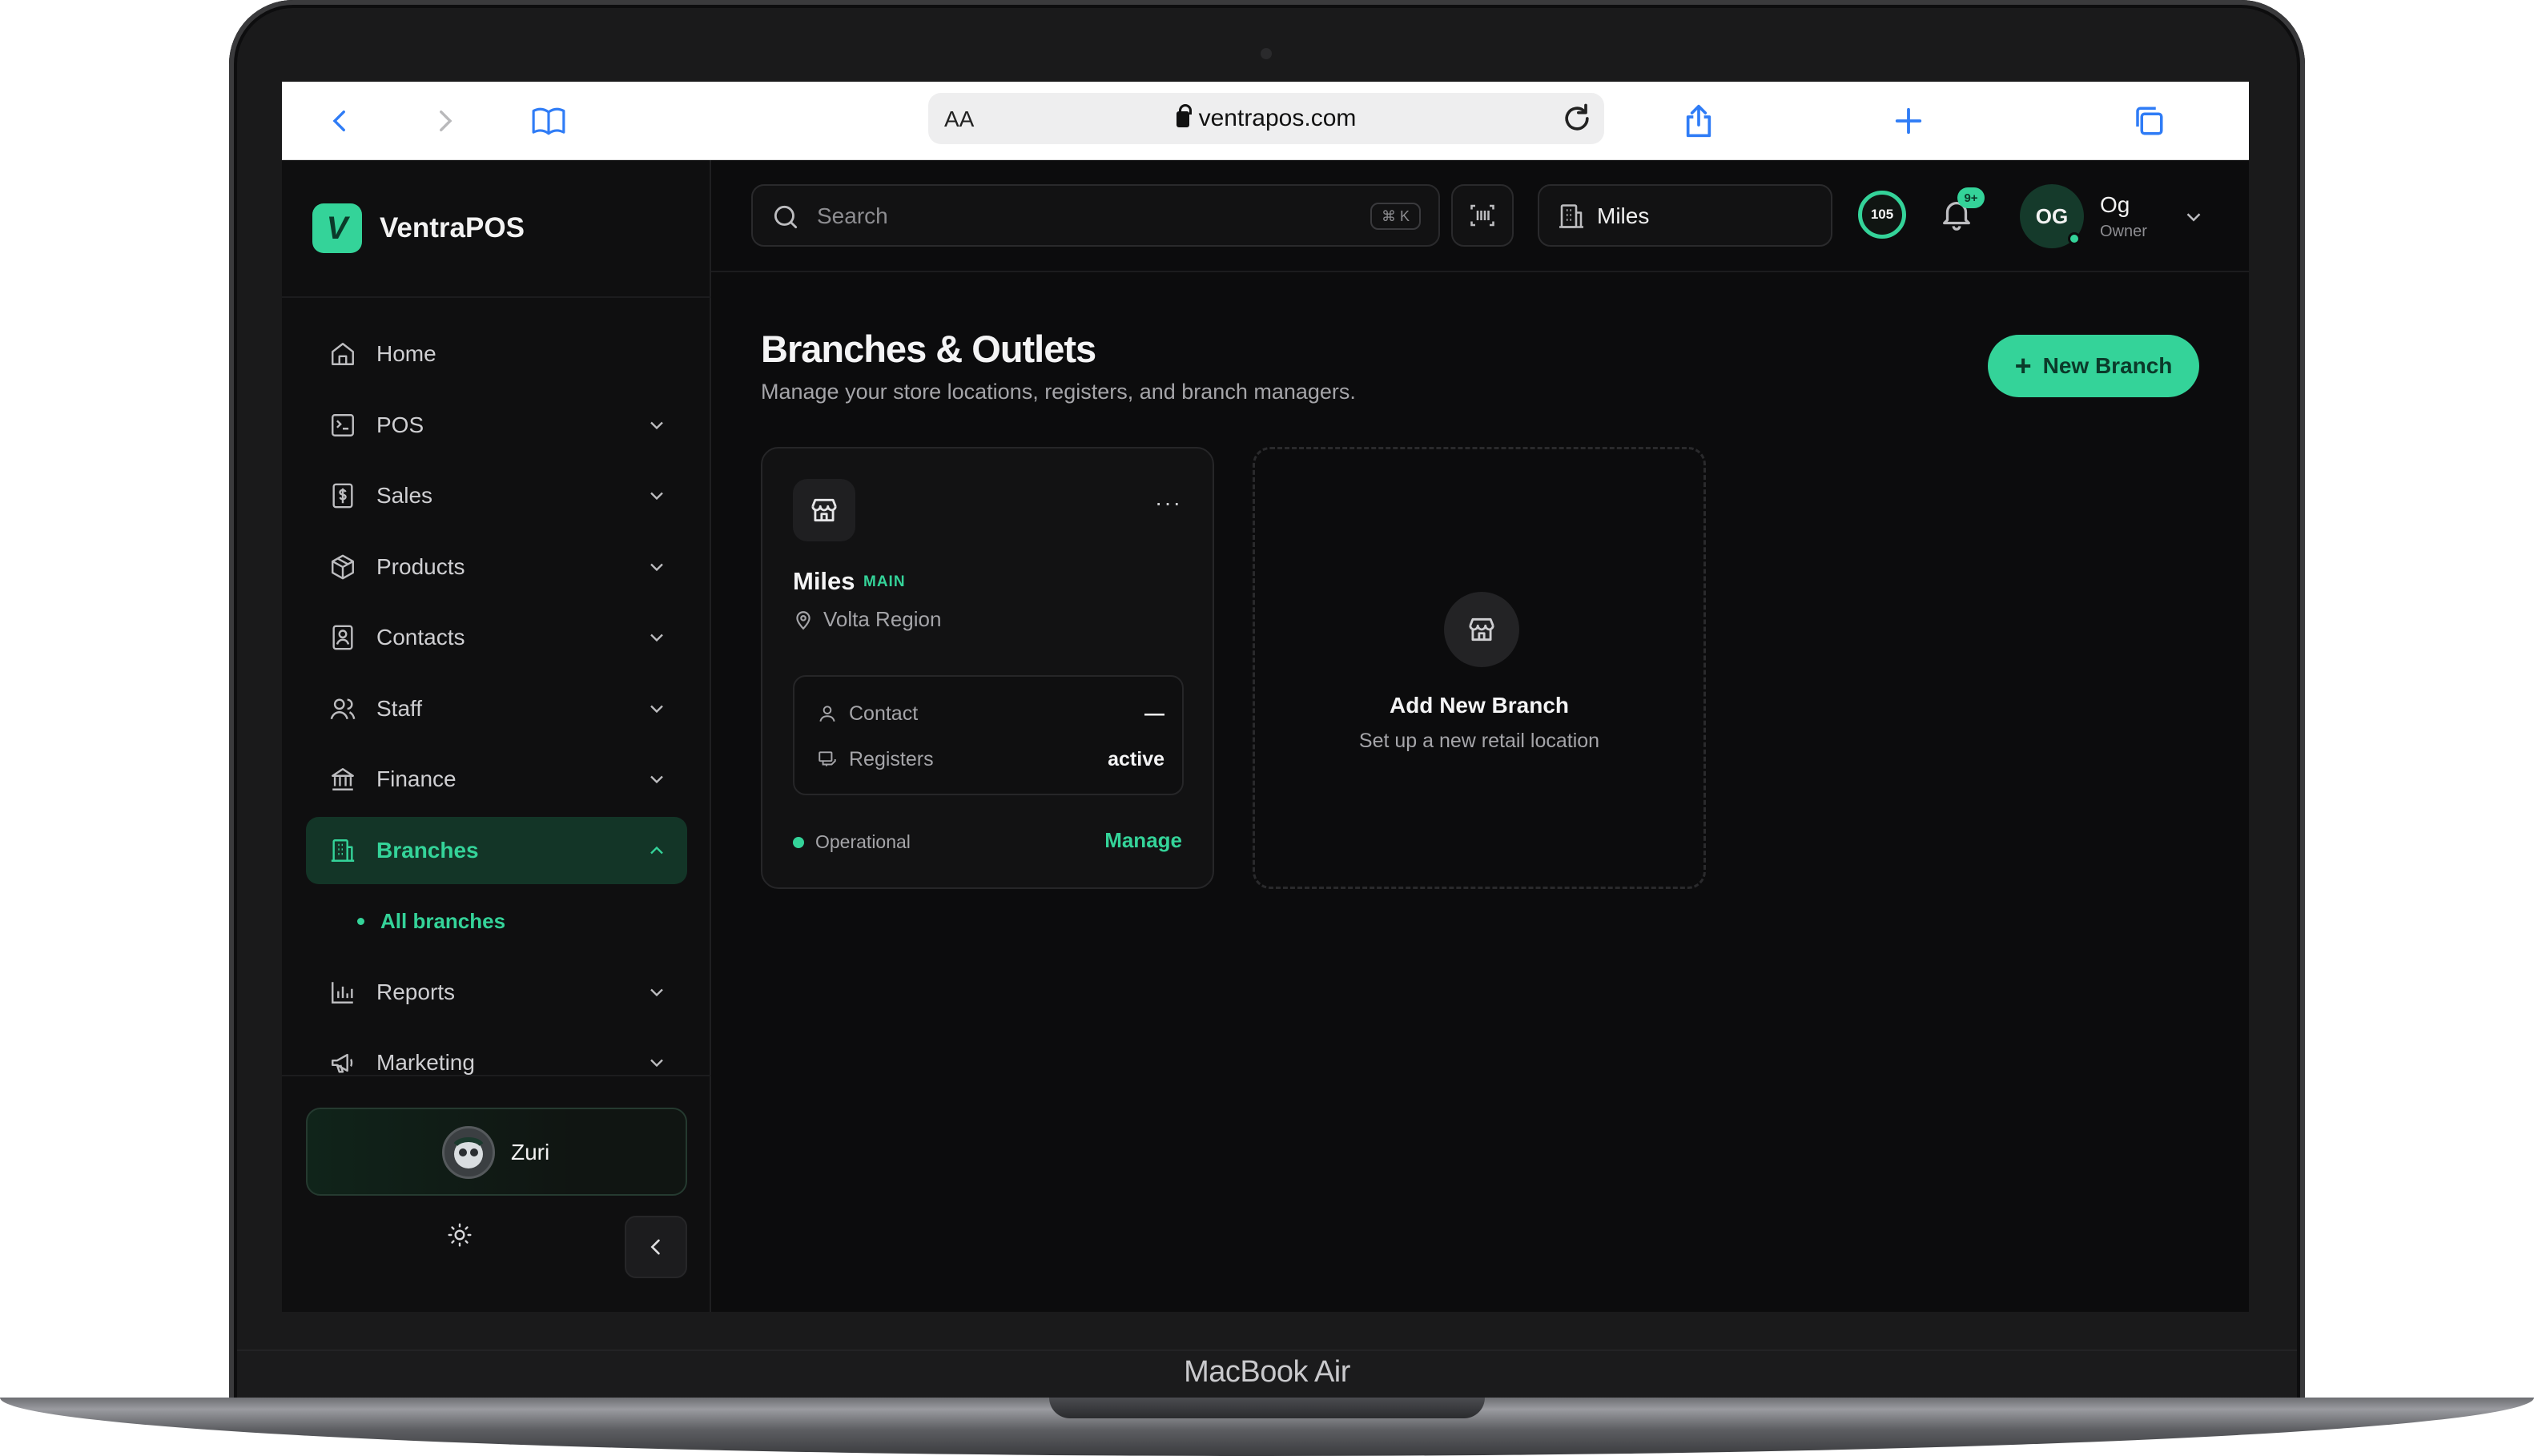 This screenshot has width=2534, height=1456. What do you see at coordinates (343, 709) in the screenshot?
I see `users-icon` at bounding box center [343, 709].